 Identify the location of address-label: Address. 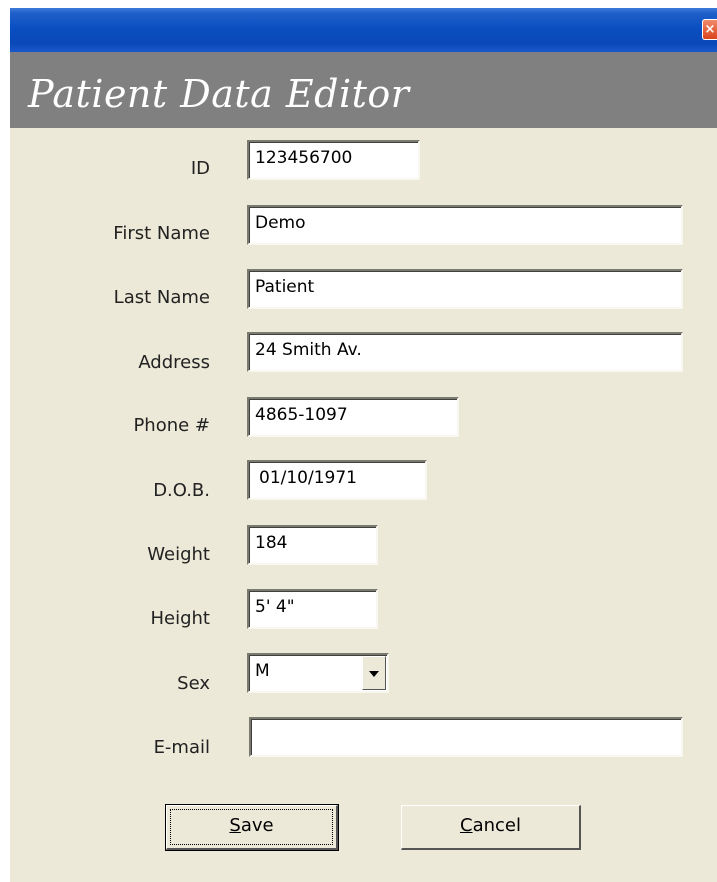
(174, 362).